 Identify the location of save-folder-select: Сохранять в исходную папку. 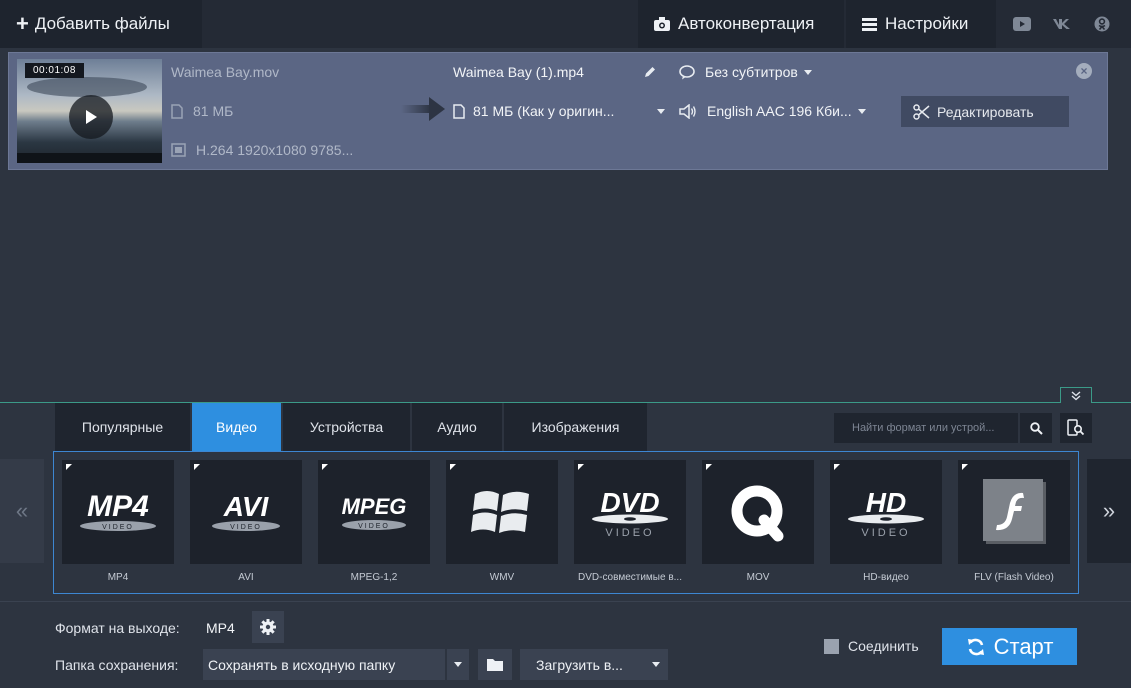
(324, 664).